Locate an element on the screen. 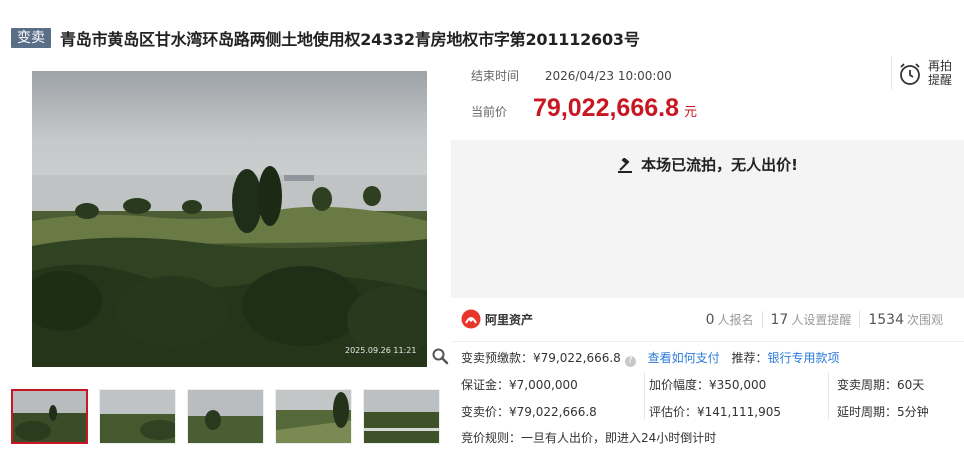 The image size is (964, 452). platform-logo: 阿里资产 is located at coordinates (497, 319).